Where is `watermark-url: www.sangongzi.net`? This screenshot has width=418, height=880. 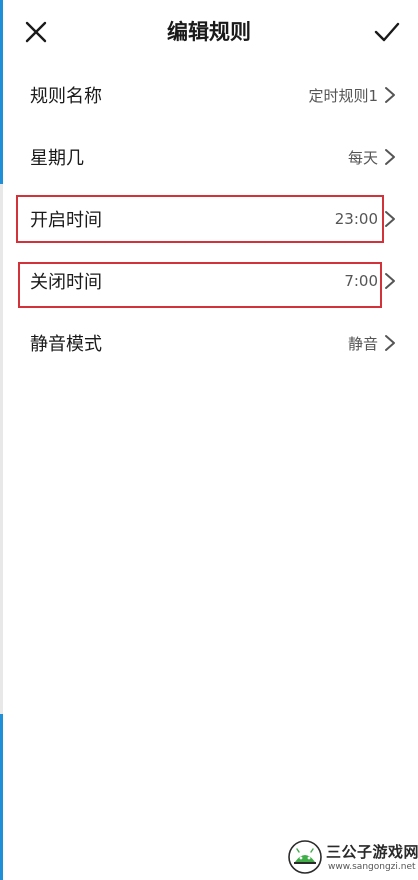 watermark-url: www.sangongzi.net is located at coordinates (372, 867).